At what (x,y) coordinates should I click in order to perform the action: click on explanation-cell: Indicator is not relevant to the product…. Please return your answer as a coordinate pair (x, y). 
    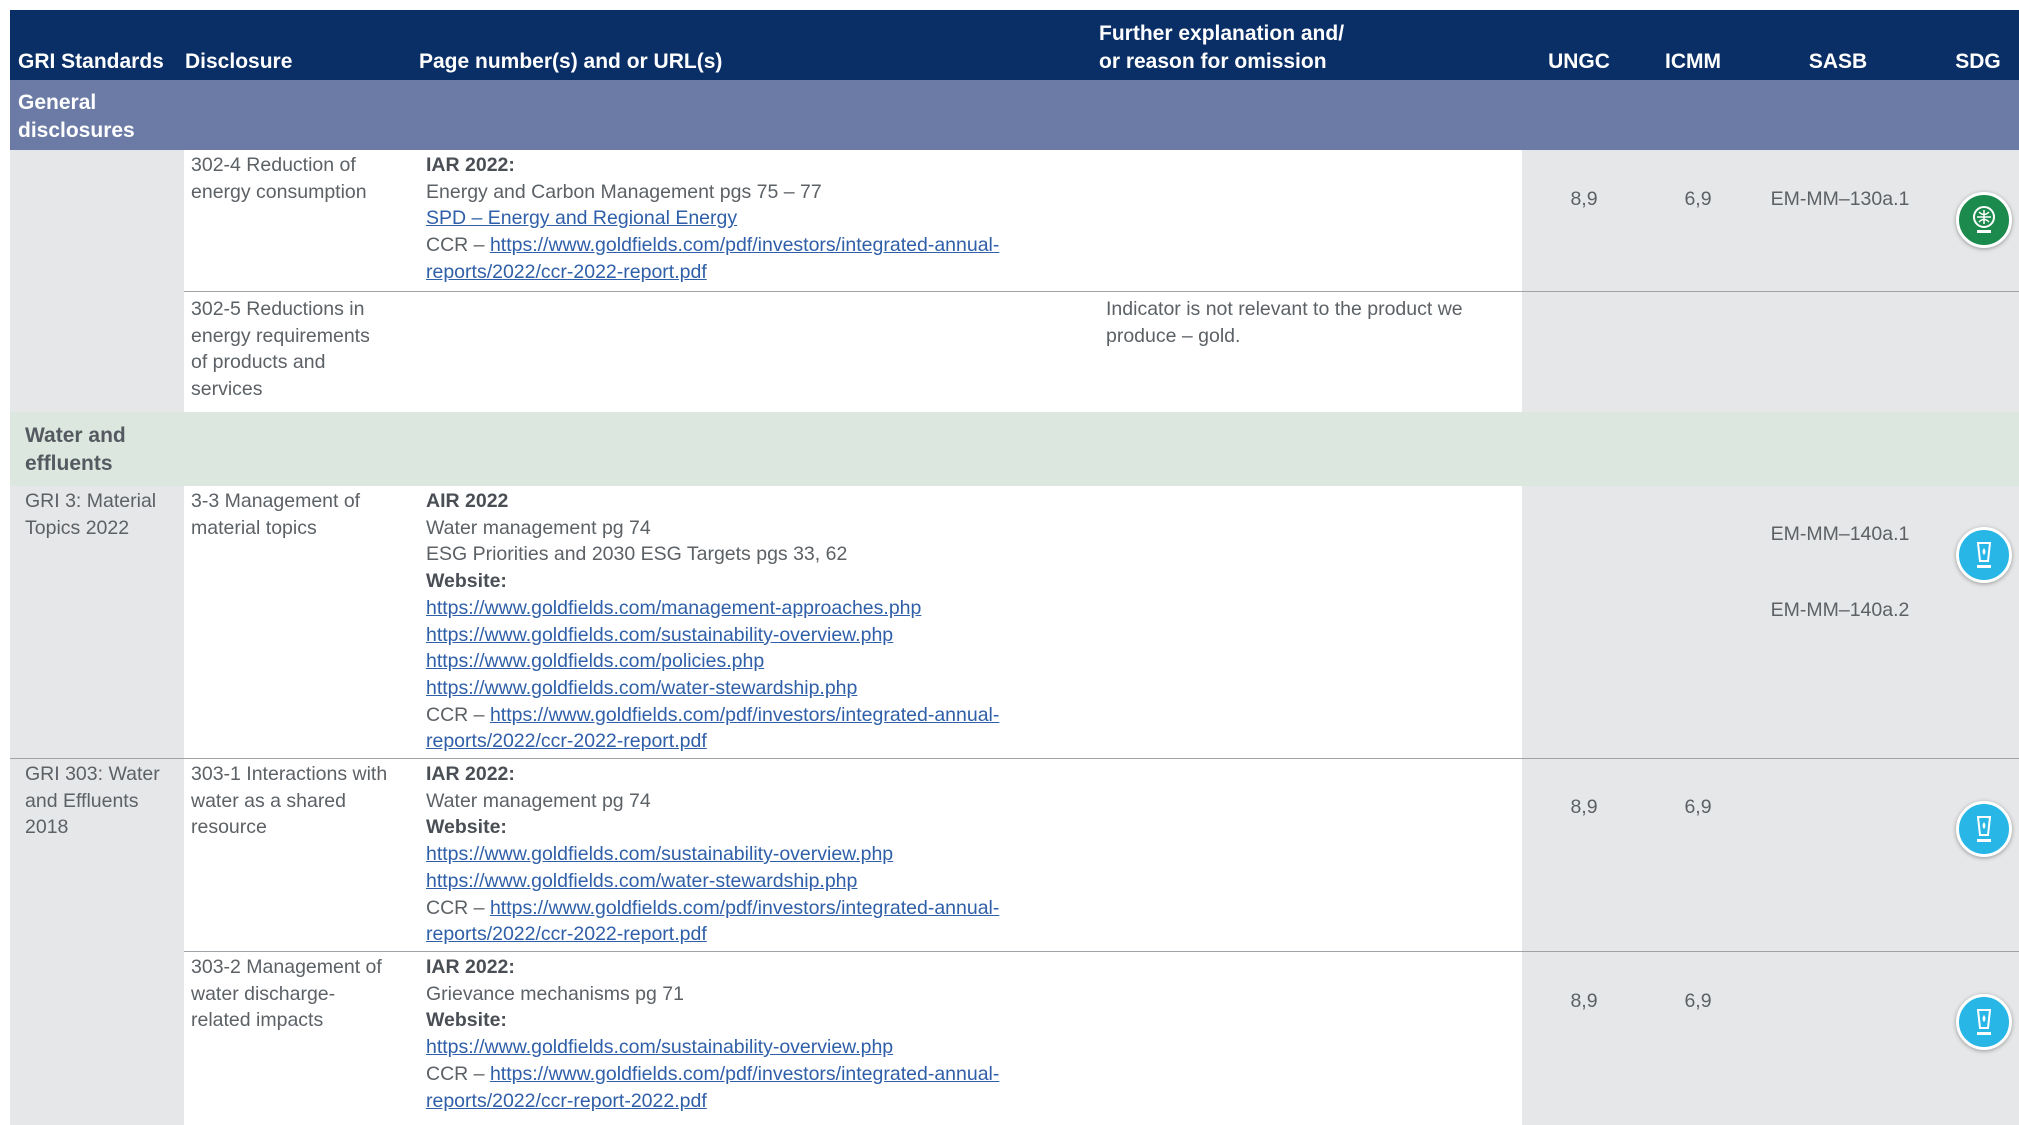
    Looking at the image, I should click on (1284, 322).